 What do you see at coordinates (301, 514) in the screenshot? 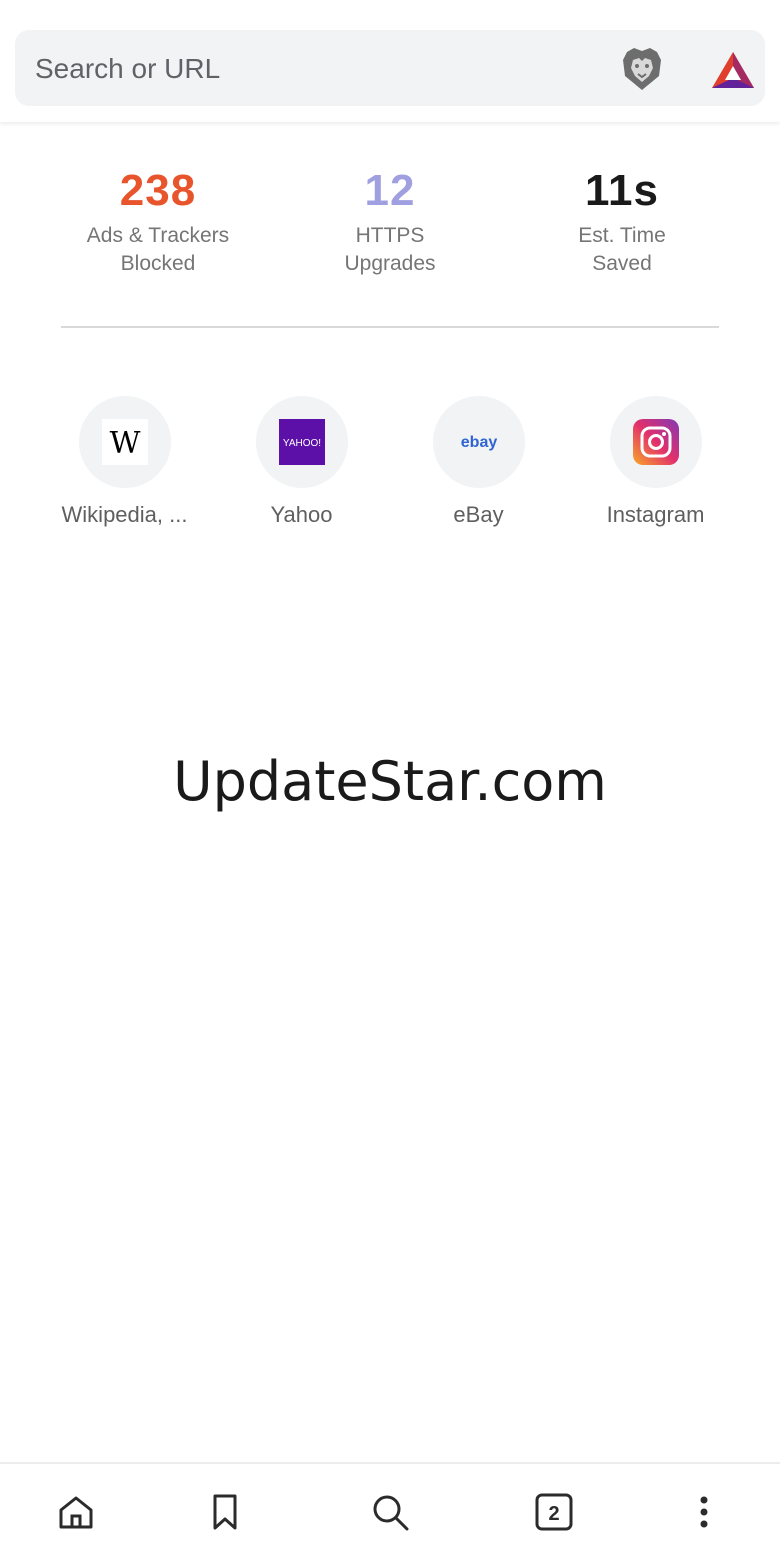
I see `top-site-label: Yahoo` at bounding box center [301, 514].